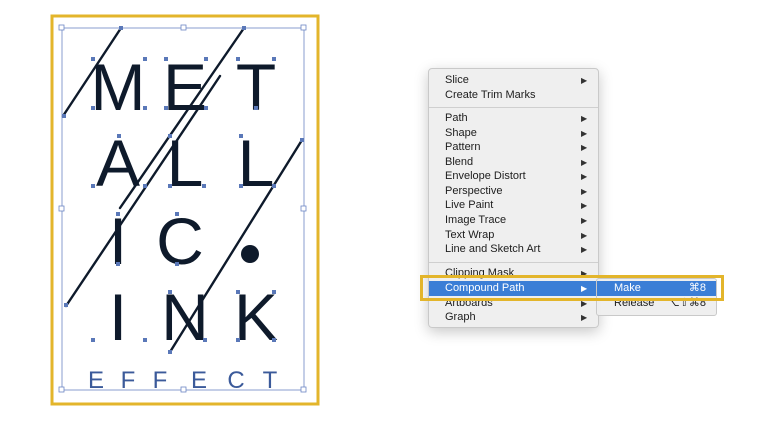  Describe the element at coordinates (513, 147) in the screenshot. I see `menu-item-pattern: Pattern ▶` at that location.